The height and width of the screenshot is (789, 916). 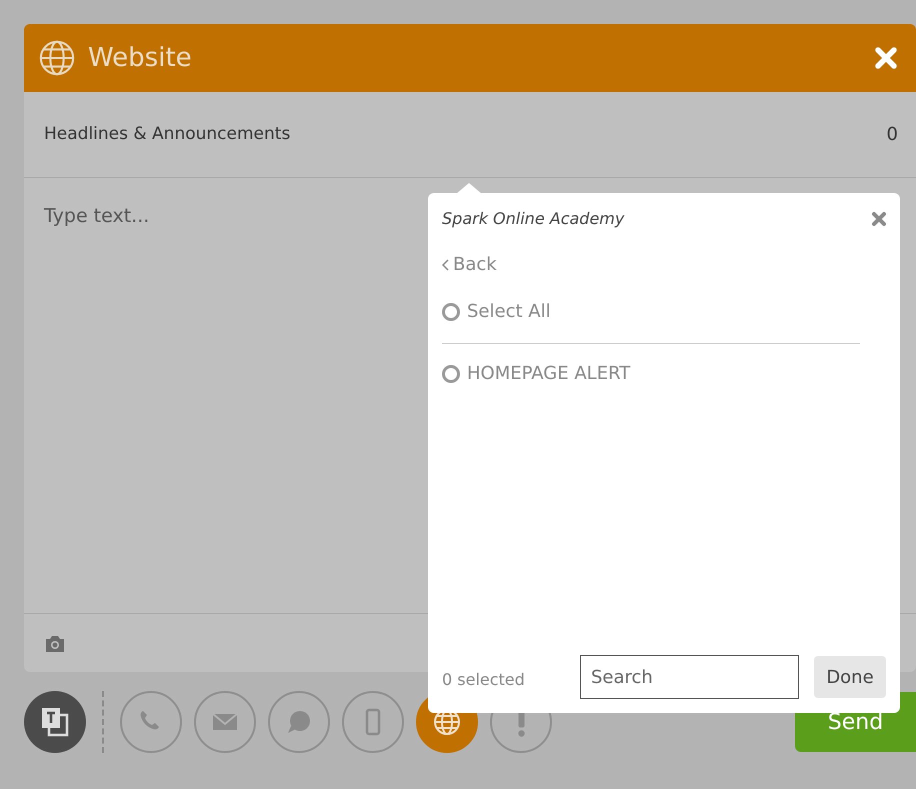 What do you see at coordinates (534, 219) in the screenshot?
I see `popover-title: Spark Online Academy` at bounding box center [534, 219].